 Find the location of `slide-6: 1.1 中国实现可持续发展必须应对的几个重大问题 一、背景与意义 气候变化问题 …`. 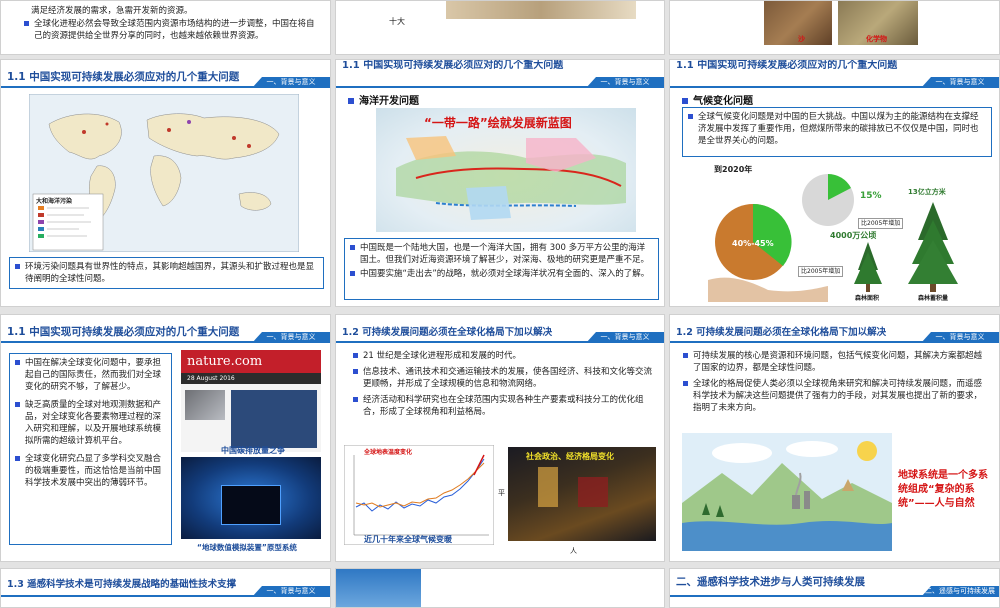

slide-6: 1.1 中国实现可持续发展必须应对的几个重大问题 一、背景与意义 气候变化问题 … is located at coordinates (834, 183).